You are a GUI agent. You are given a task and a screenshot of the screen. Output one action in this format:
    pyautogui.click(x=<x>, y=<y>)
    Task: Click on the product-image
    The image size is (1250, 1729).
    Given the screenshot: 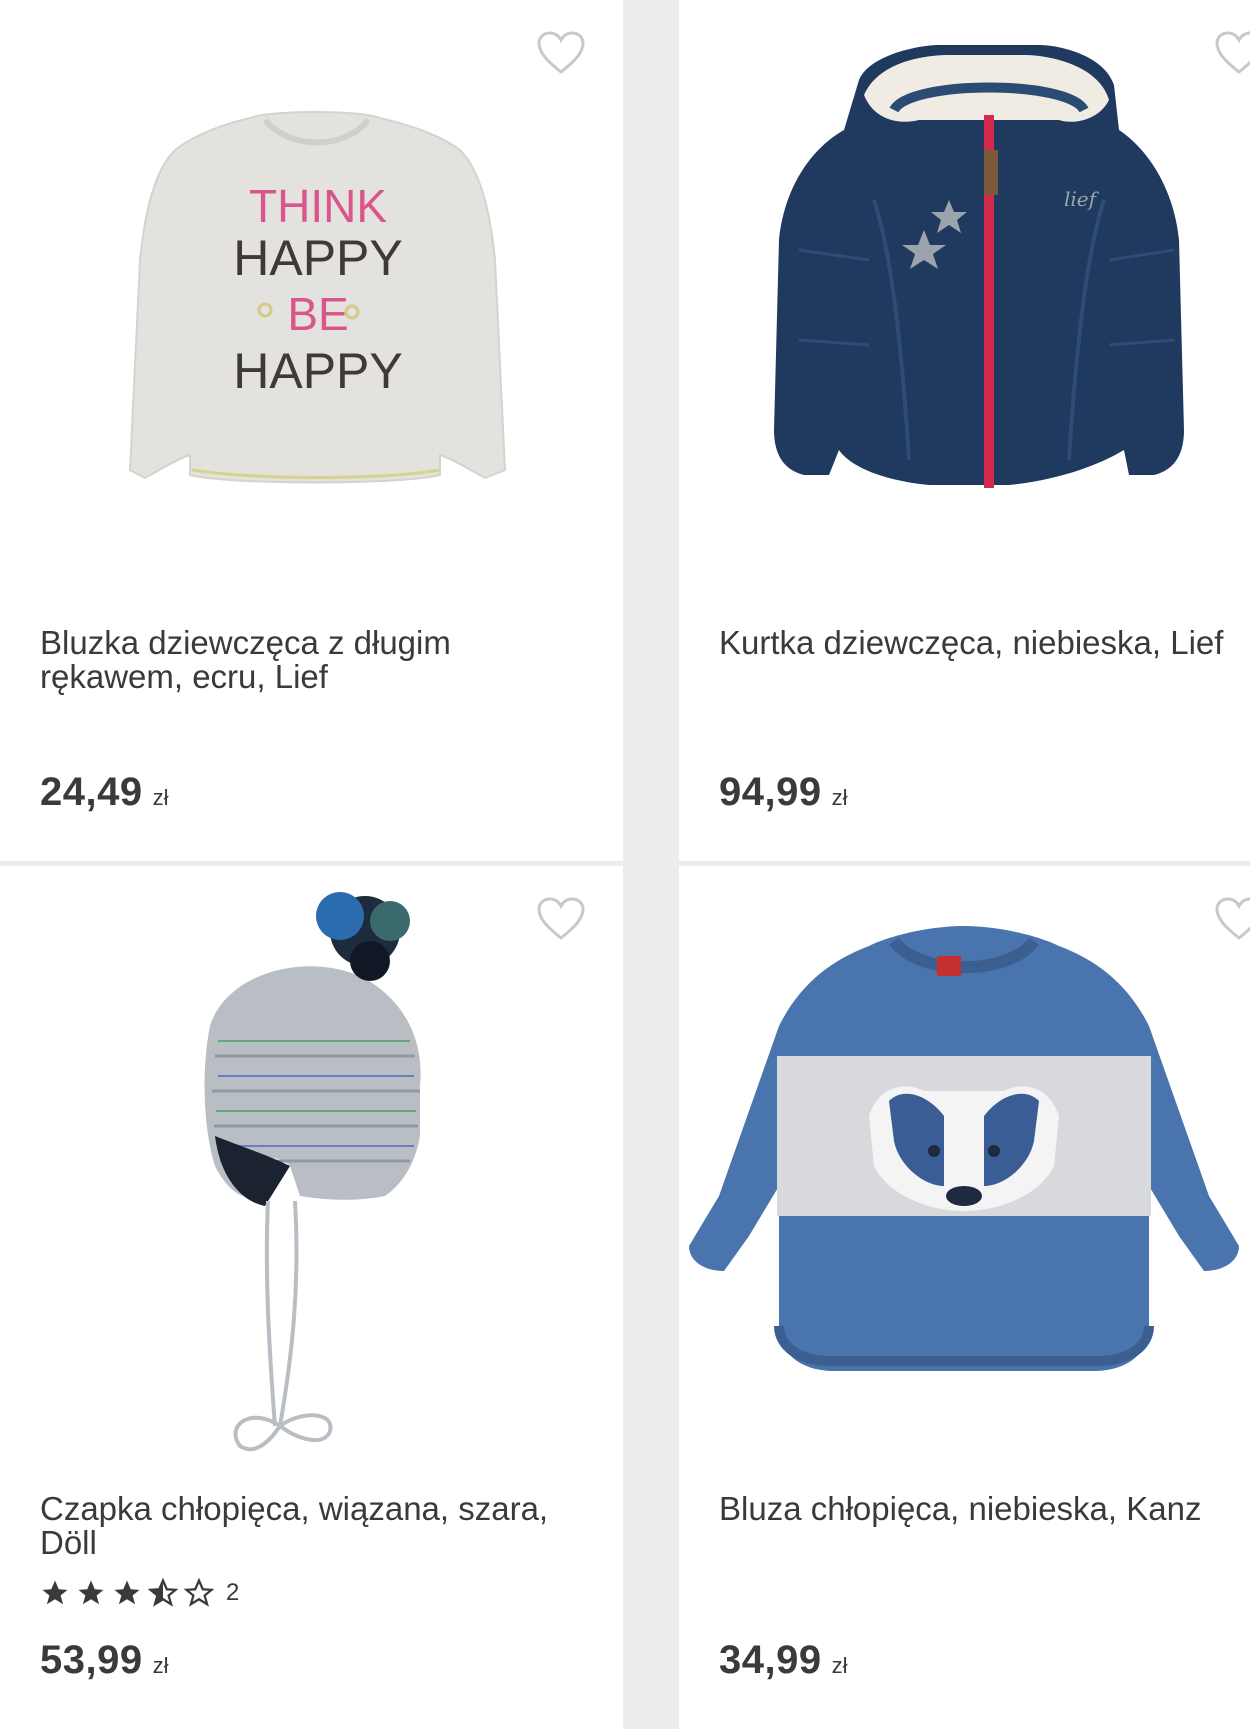 What is the action you would take?
    pyautogui.click(x=964, y=1146)
    